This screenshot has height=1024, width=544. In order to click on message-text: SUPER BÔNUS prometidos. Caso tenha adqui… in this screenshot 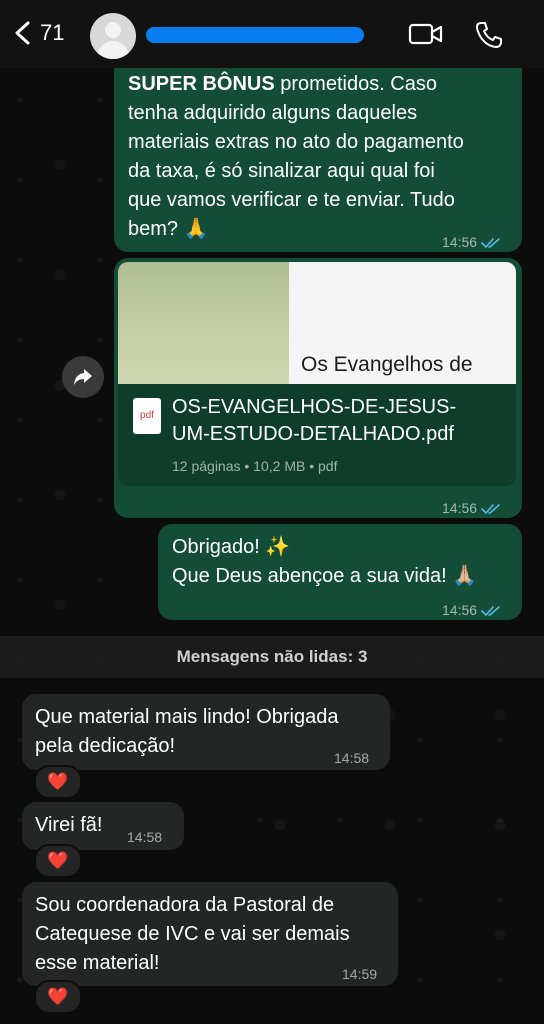, I will do `click(296, 156)`.